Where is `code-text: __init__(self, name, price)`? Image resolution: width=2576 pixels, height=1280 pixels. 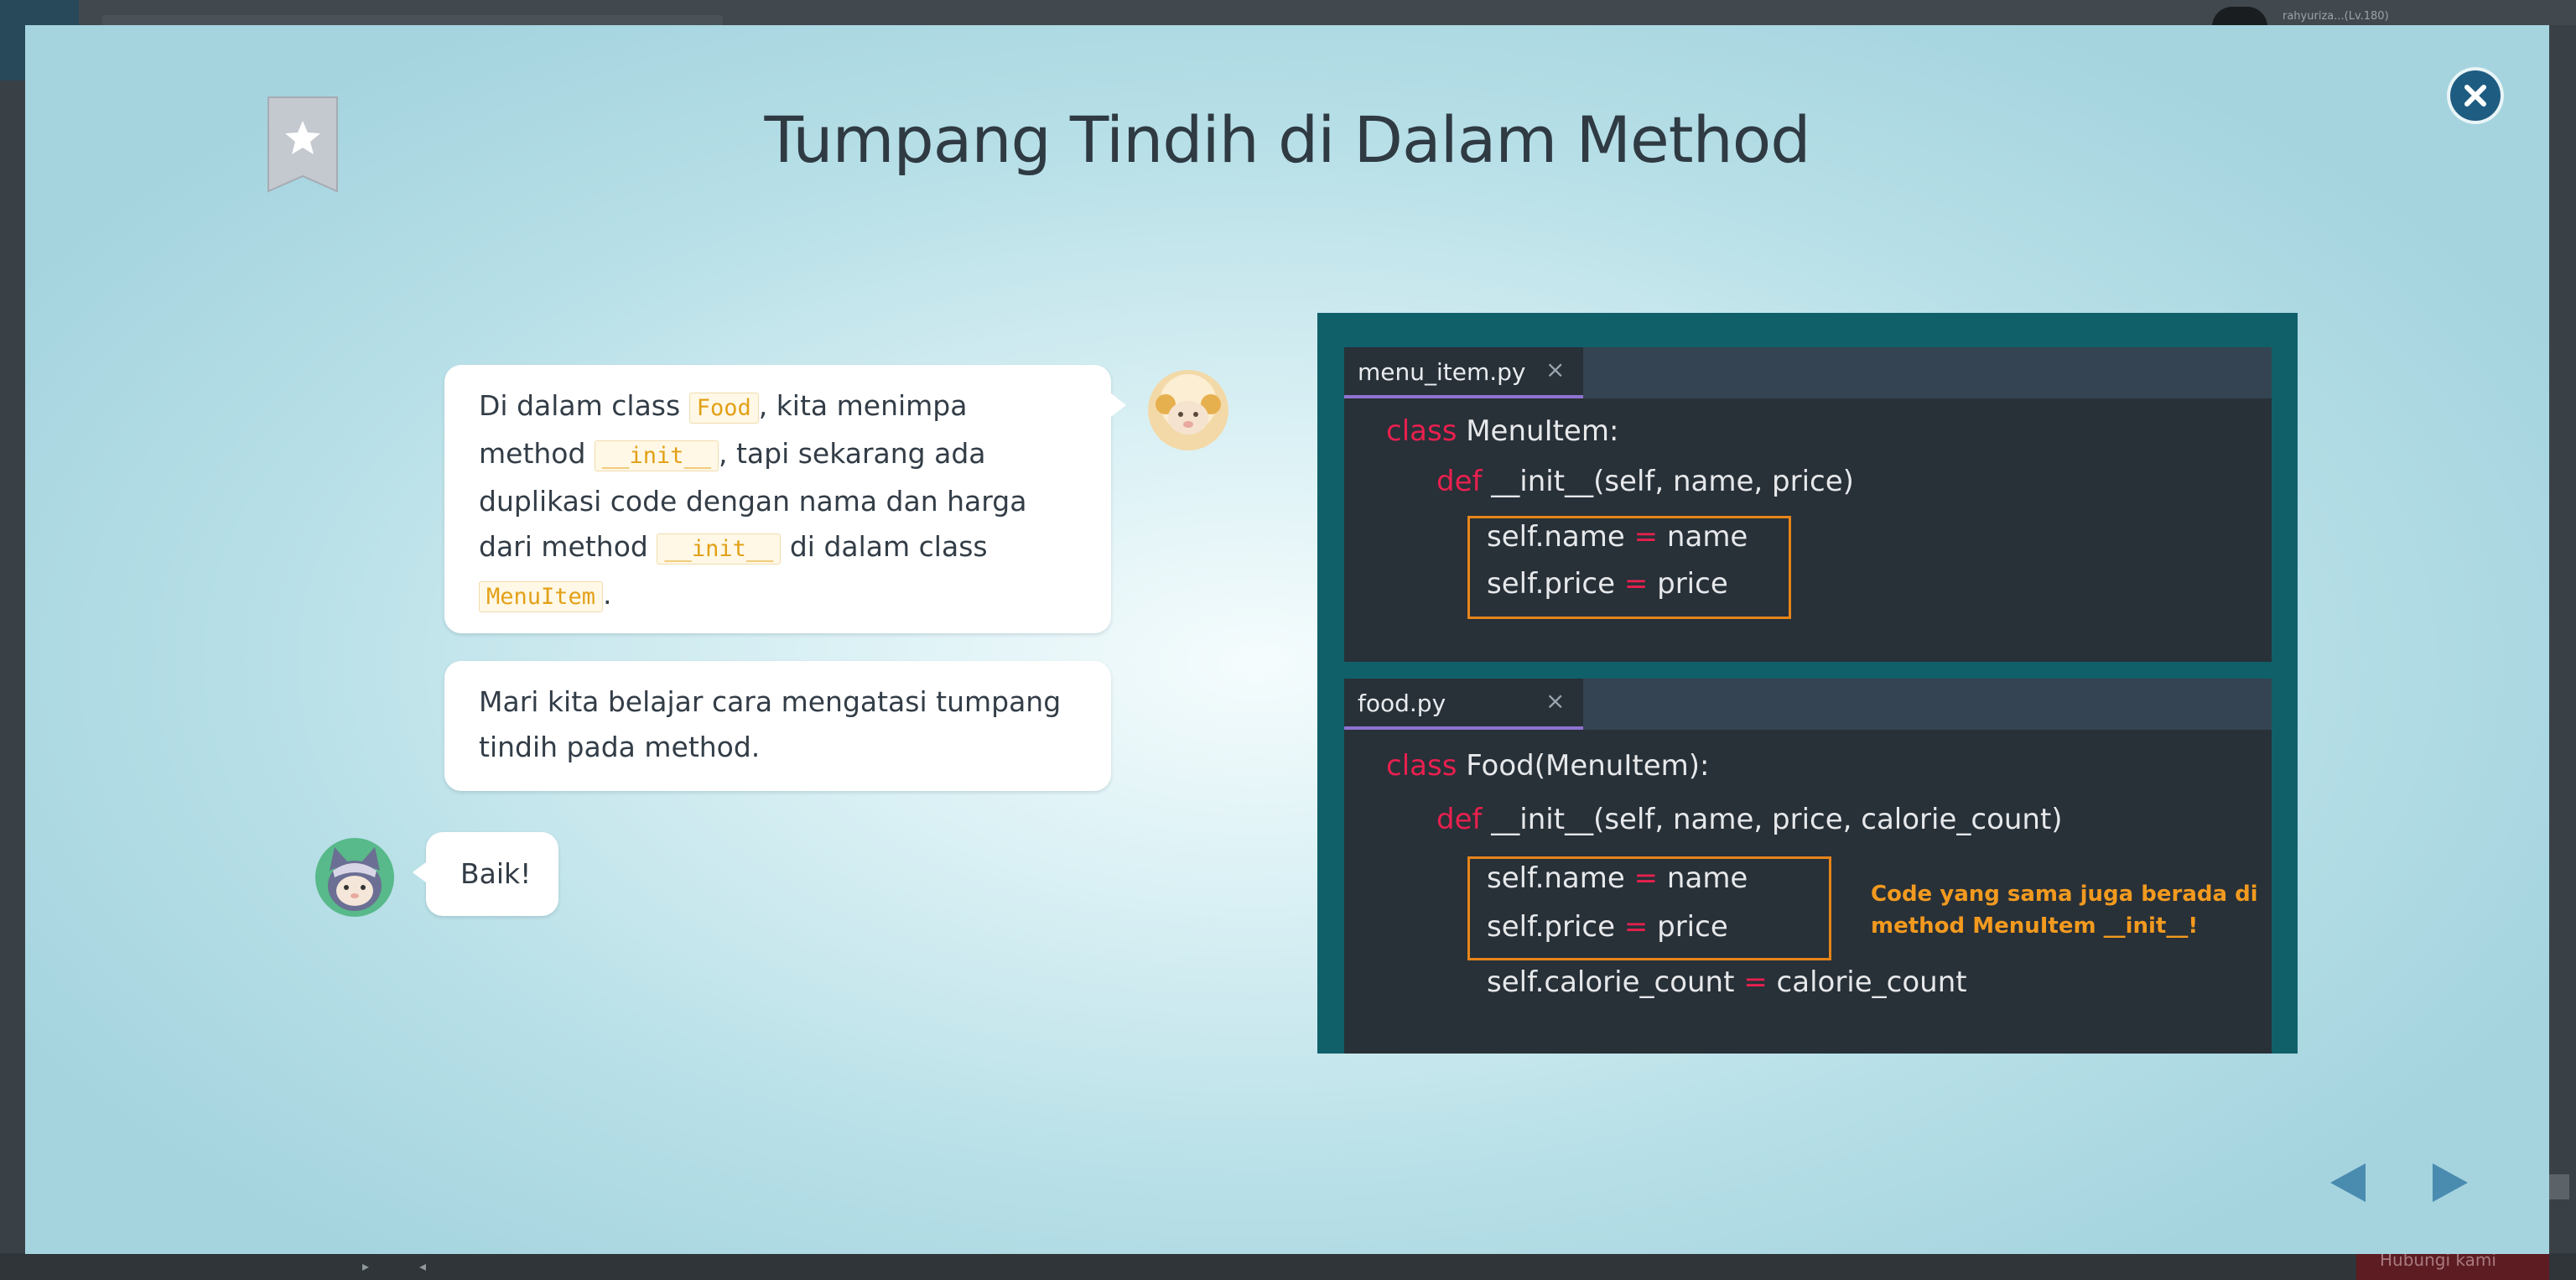 code-text: __init__(self, name, price) is located at coordinates (1668, 481).